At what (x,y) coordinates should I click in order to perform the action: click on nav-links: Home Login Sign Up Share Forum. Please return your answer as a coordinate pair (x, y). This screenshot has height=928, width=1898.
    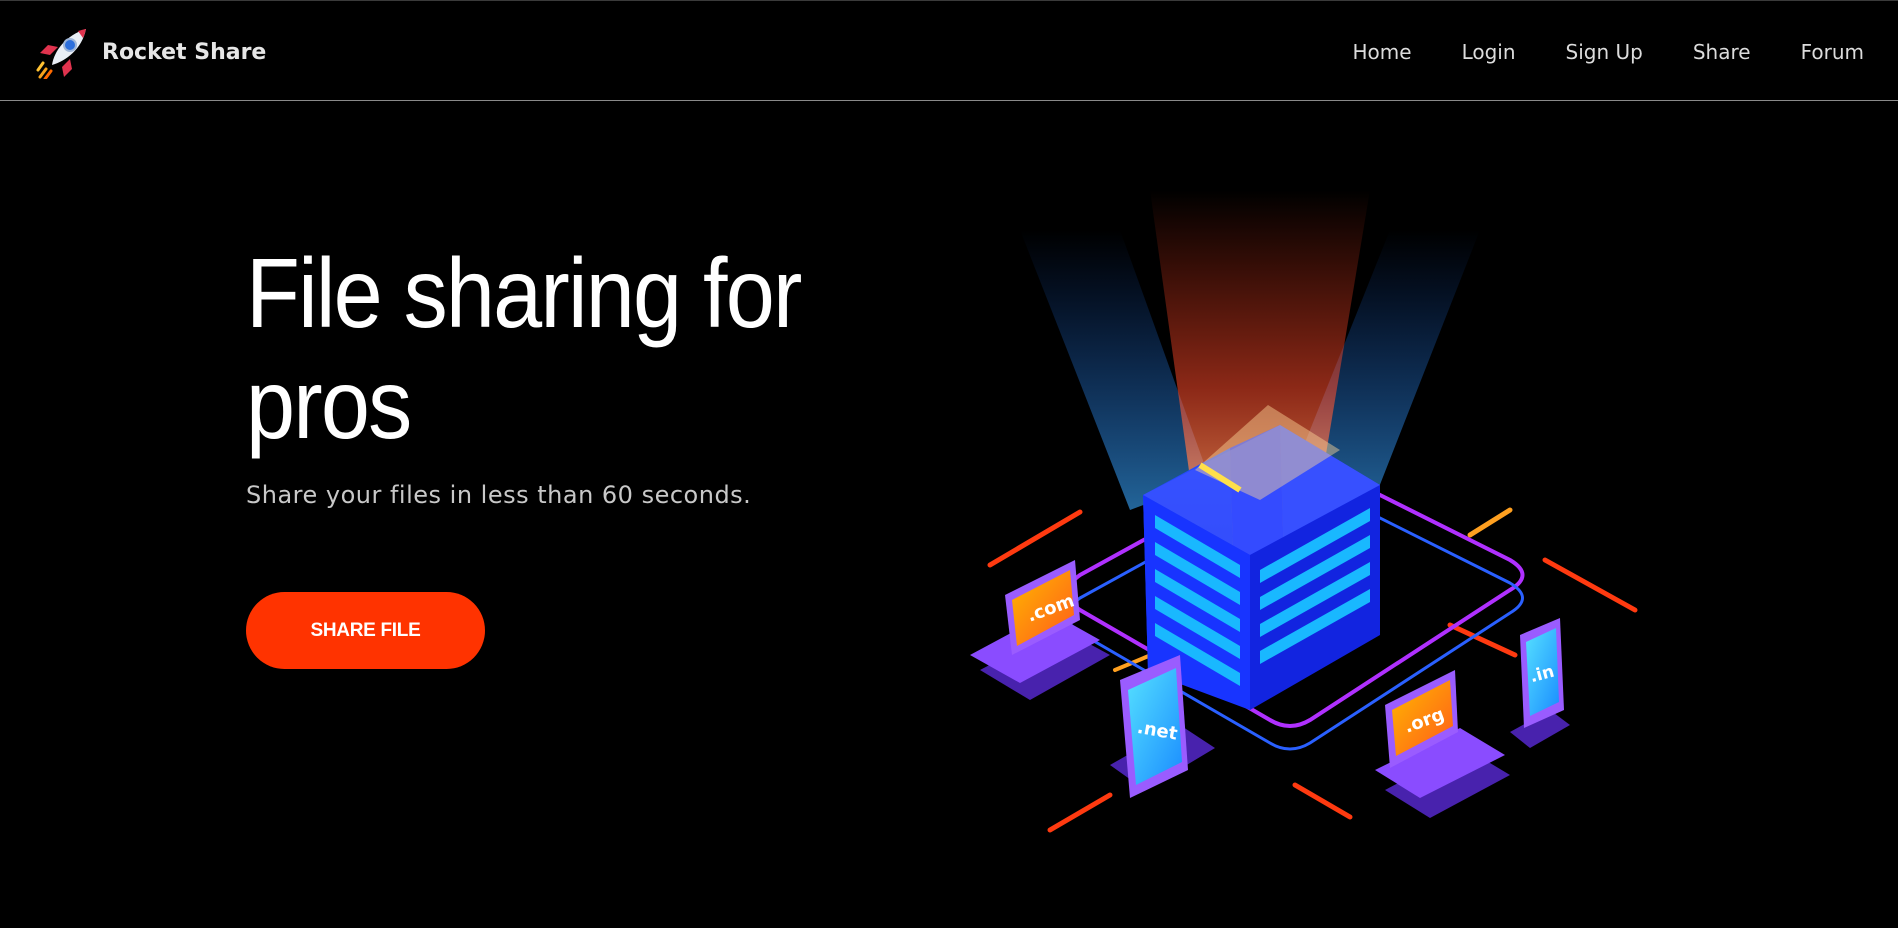
    Looking at the image, I should click on (1609, 51).